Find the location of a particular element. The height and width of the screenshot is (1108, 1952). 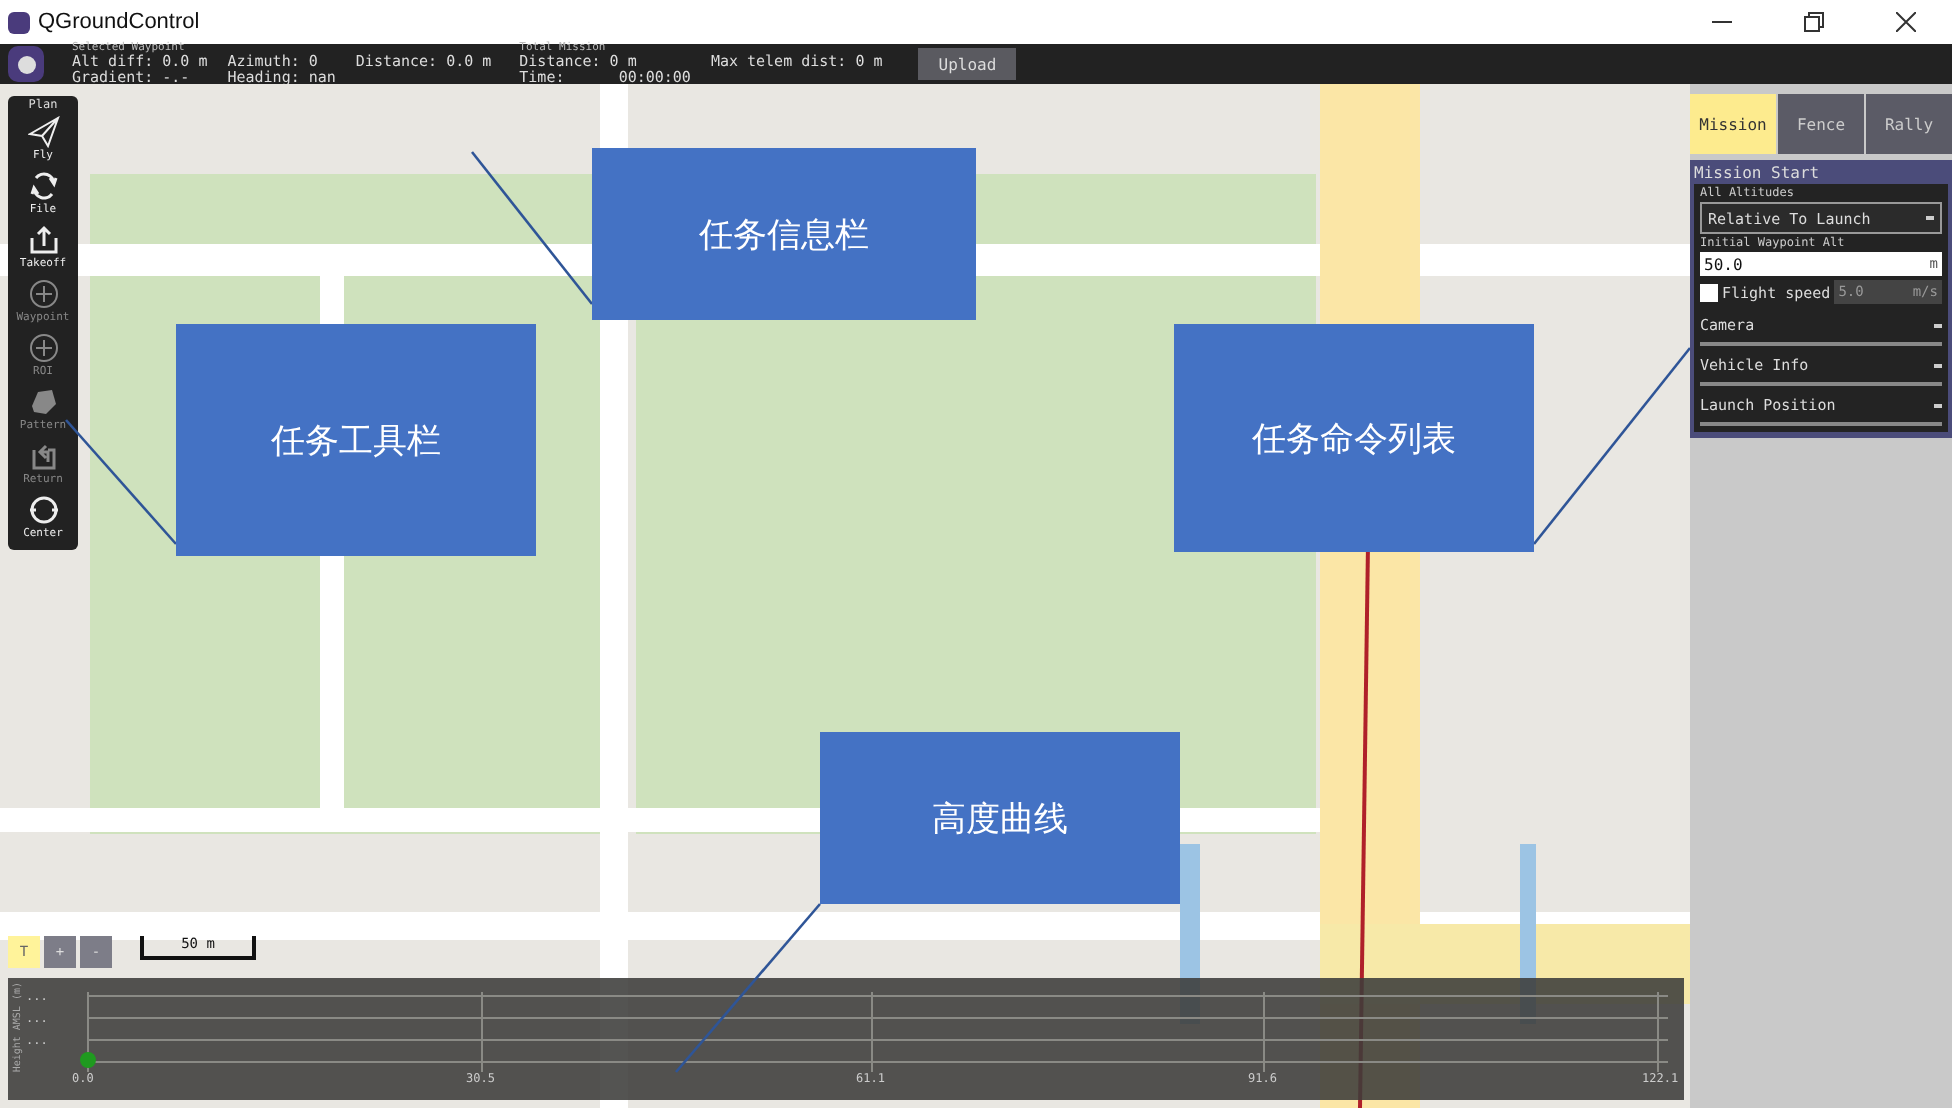

panel-title: Mission Start is located at coordinates (1758, 173).